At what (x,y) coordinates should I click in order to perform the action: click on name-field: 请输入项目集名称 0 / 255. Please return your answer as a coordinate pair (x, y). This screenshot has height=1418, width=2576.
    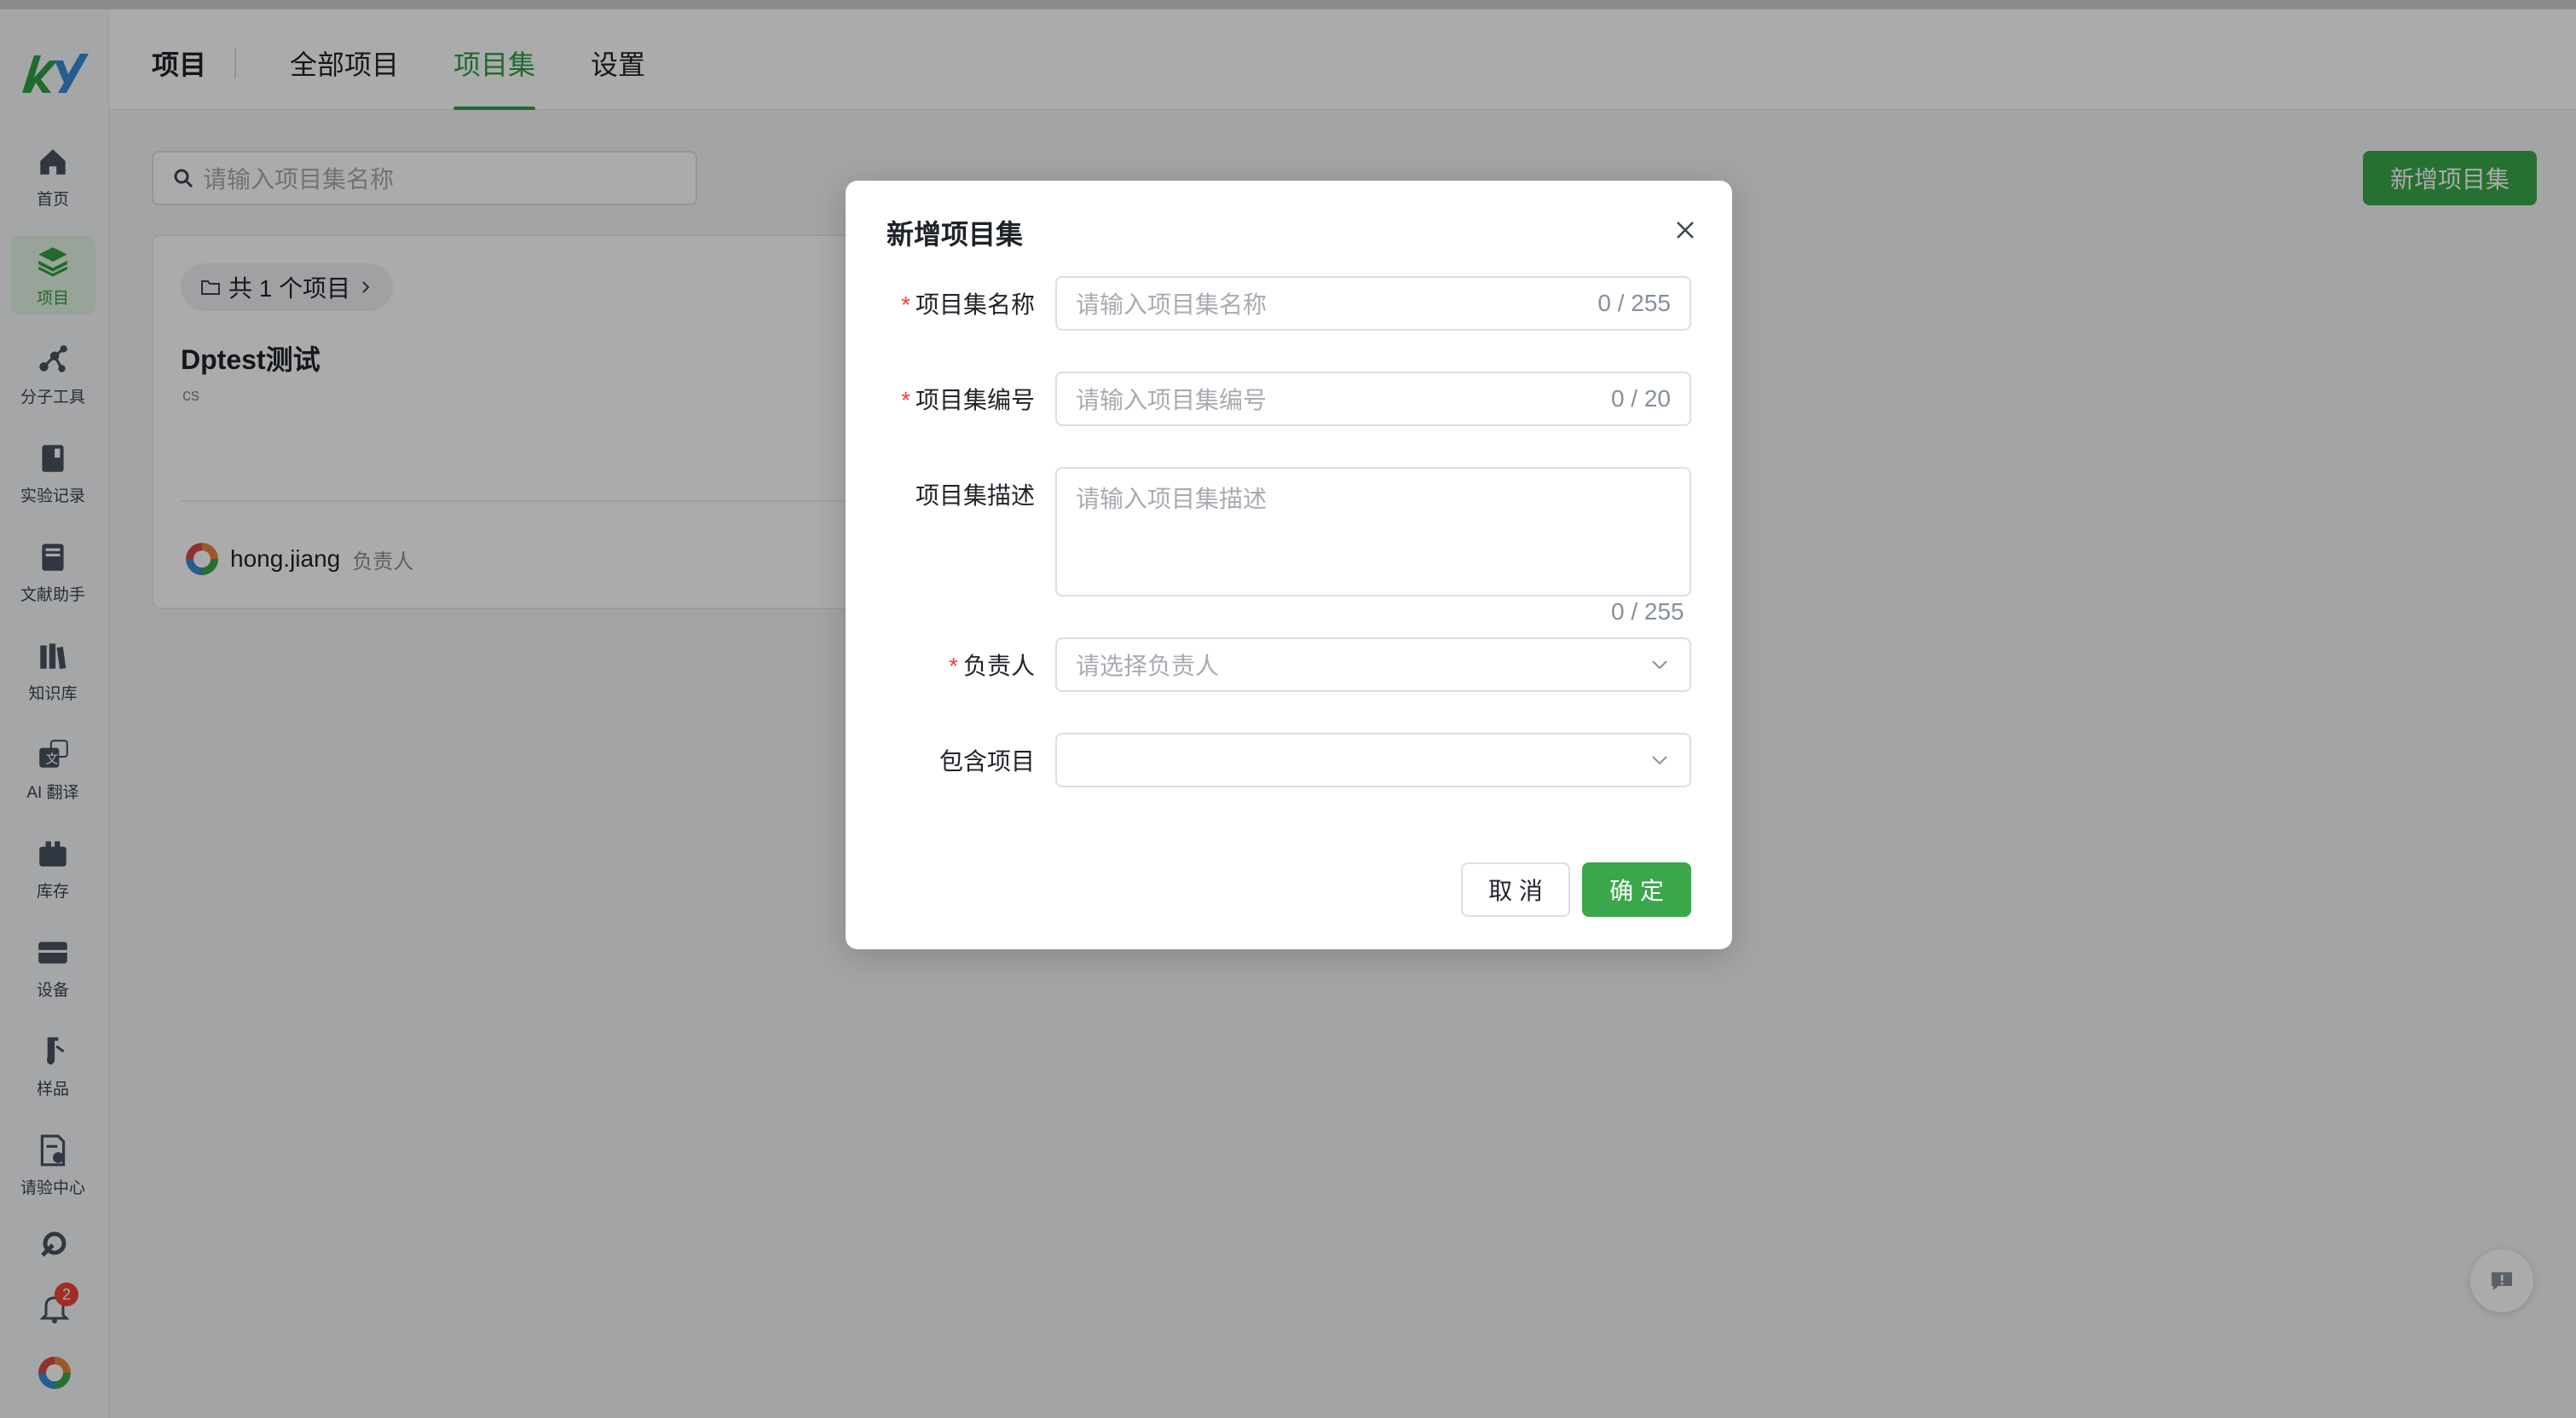
    Looking at the image, I should click on (1373, 303).